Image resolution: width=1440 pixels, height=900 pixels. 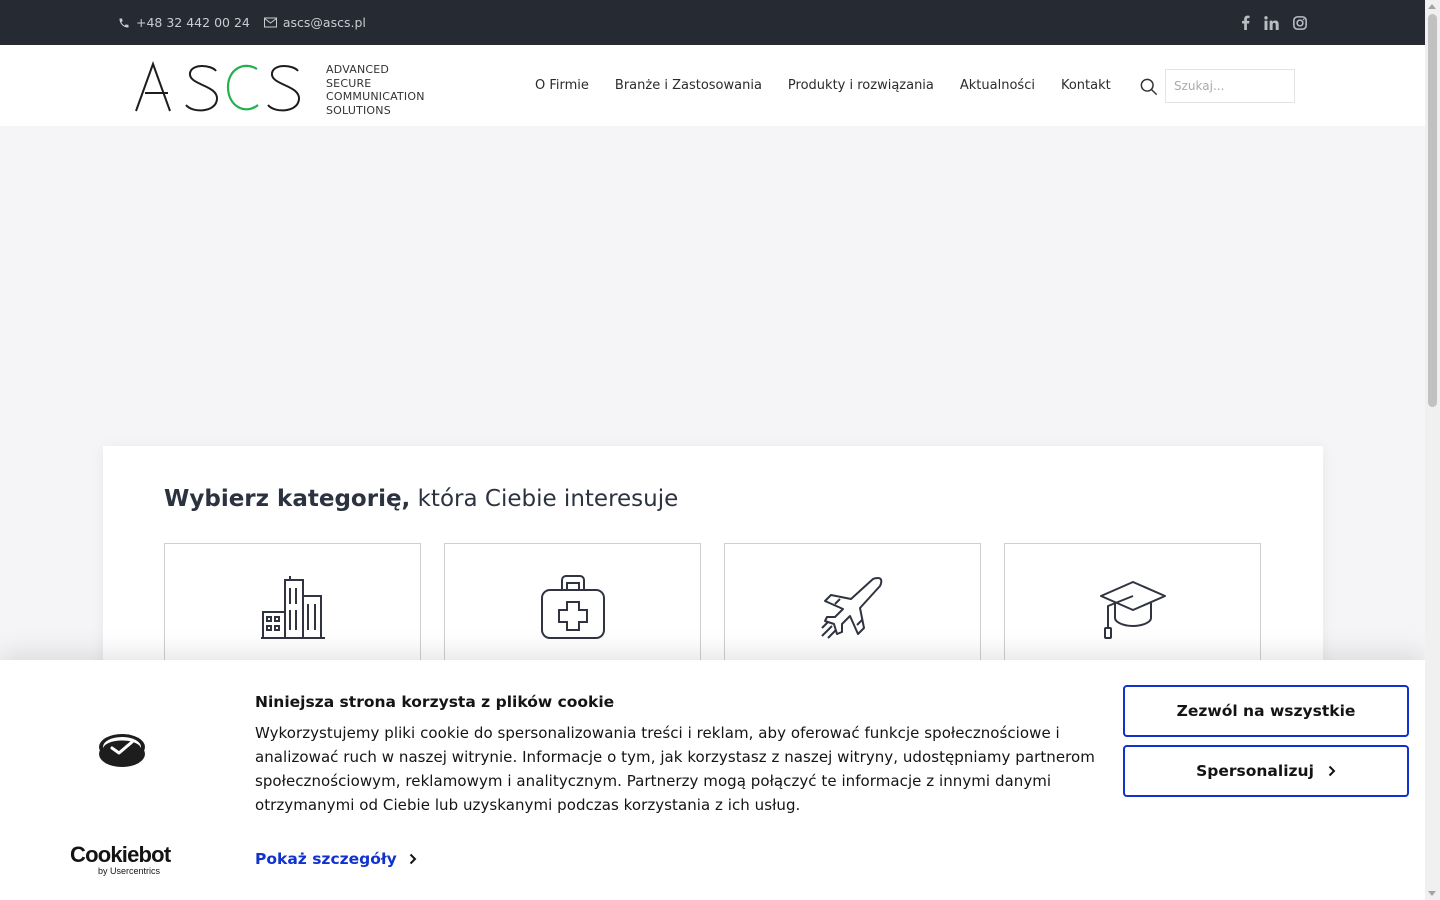 I want to click on email-link: ascs@ascs.pl, so click(x=314, y=22).